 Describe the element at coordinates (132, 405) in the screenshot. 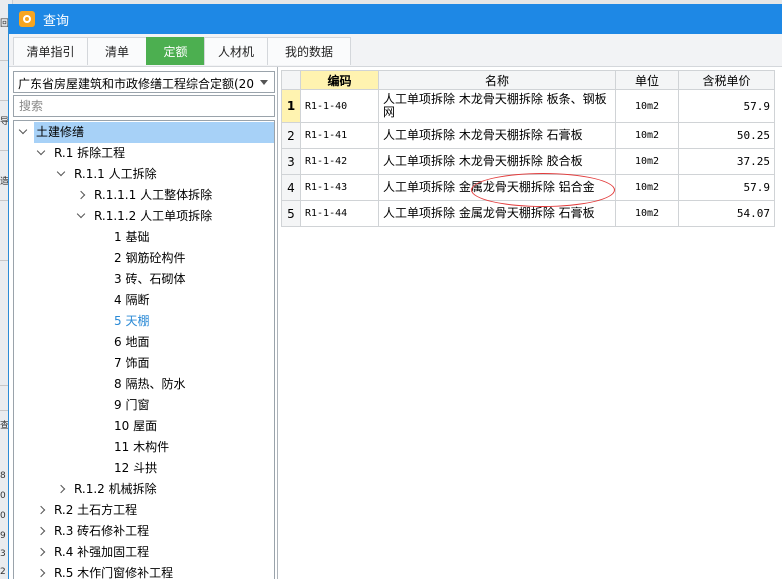

I see `tree-node-label: 9 门窗` at that location.